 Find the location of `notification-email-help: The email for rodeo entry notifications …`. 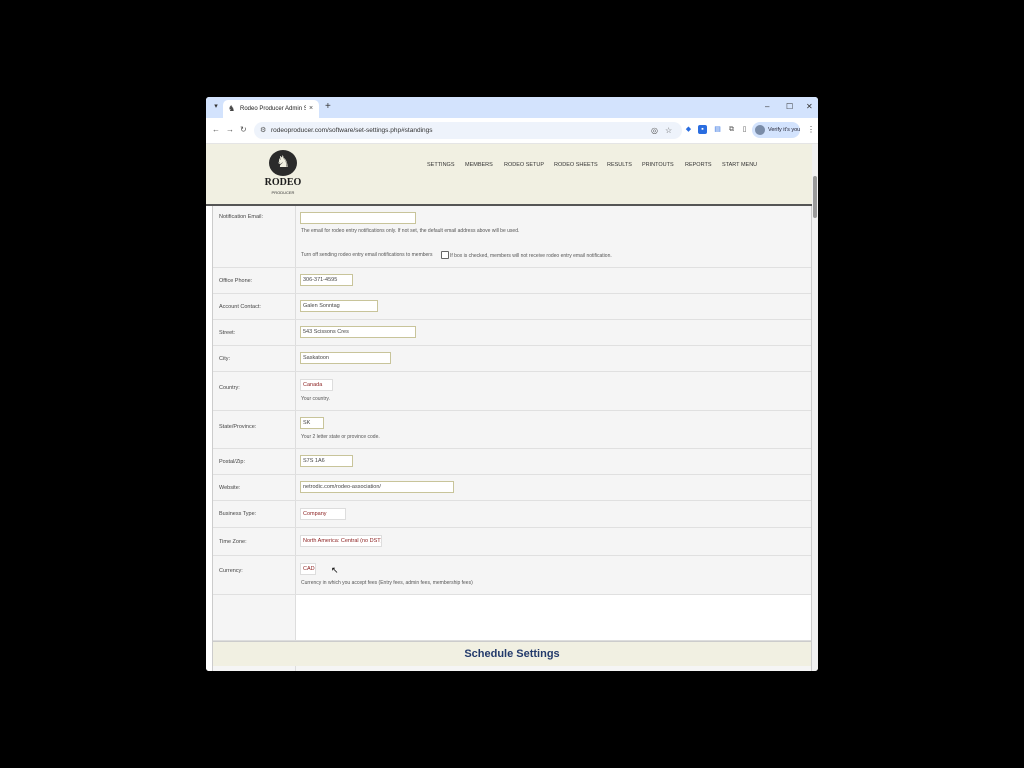

notification-email-help: The email for rodeo entry notifications … is located at coordinates (410, 231).